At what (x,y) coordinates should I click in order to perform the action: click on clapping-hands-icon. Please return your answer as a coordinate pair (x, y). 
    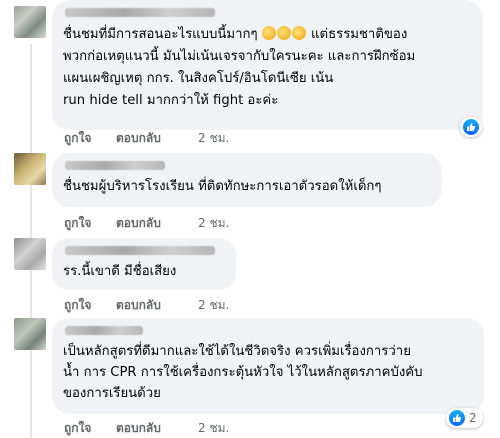
    Looking at the image, I should click on (284, 34).